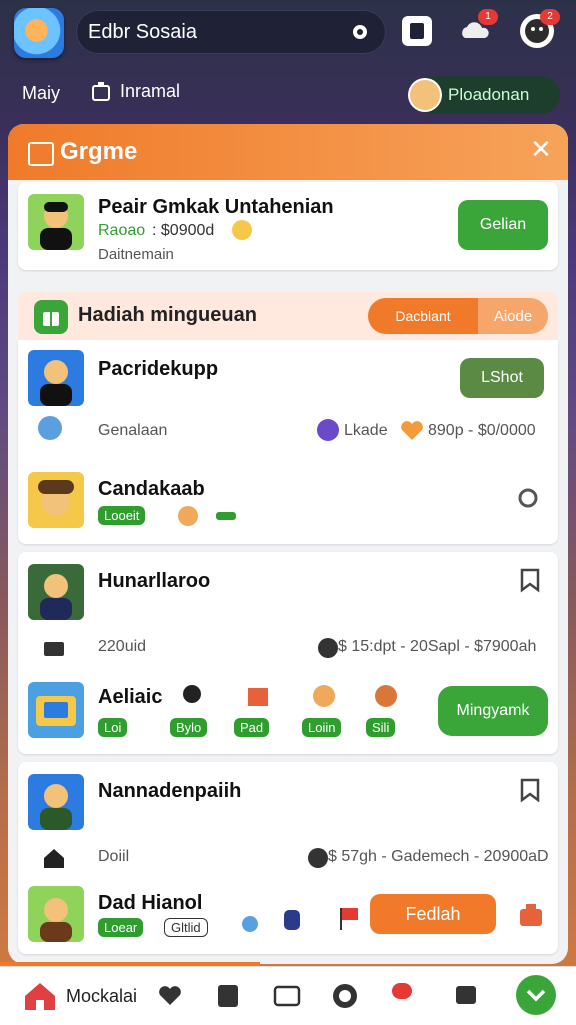 Image resolution: width=576 pixels, height=1025 pixels. I want to click on home-icon, so click(54, 858).